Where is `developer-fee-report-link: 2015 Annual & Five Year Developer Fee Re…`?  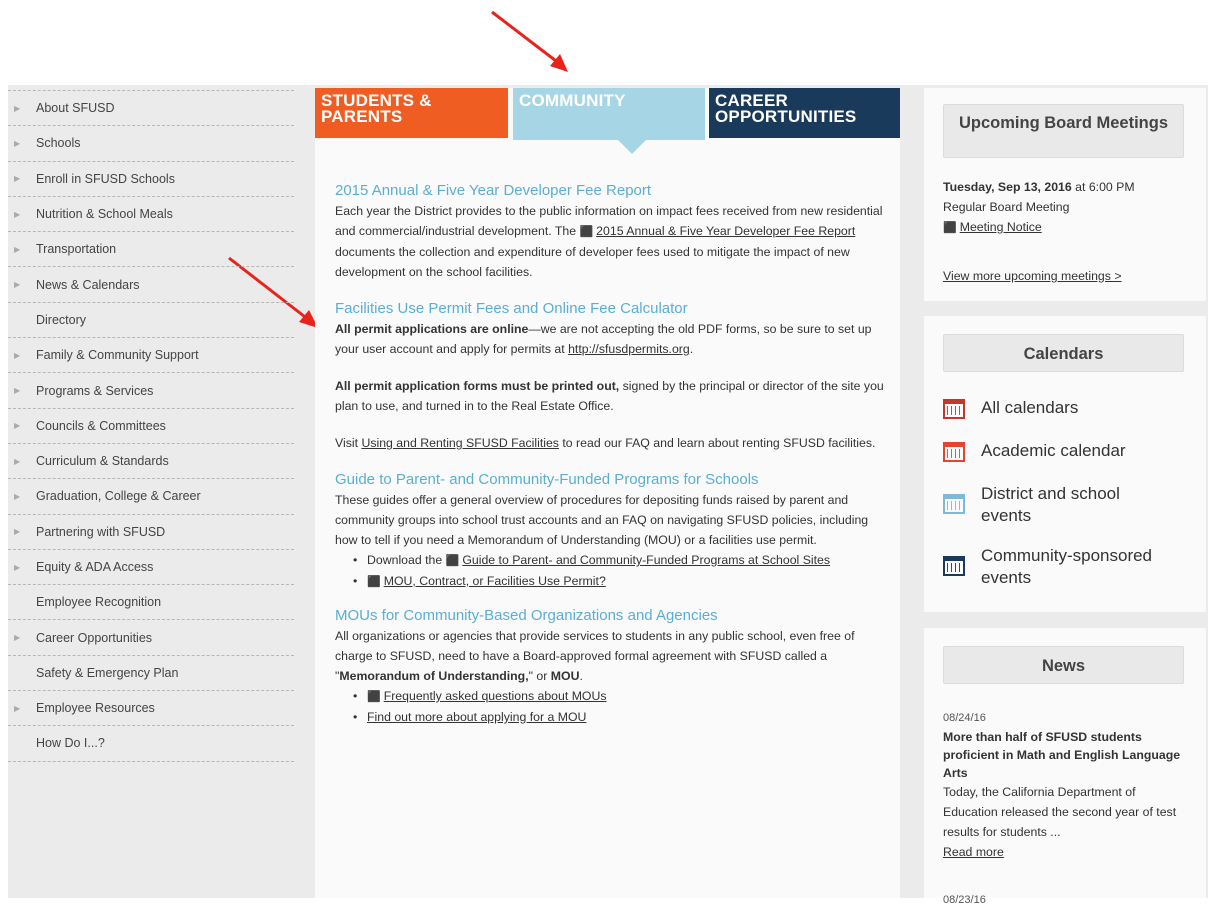 developer-fee-report-link: 2015 Annual & Five Year Developer Fee Re… is located at coordinates (725, 231).